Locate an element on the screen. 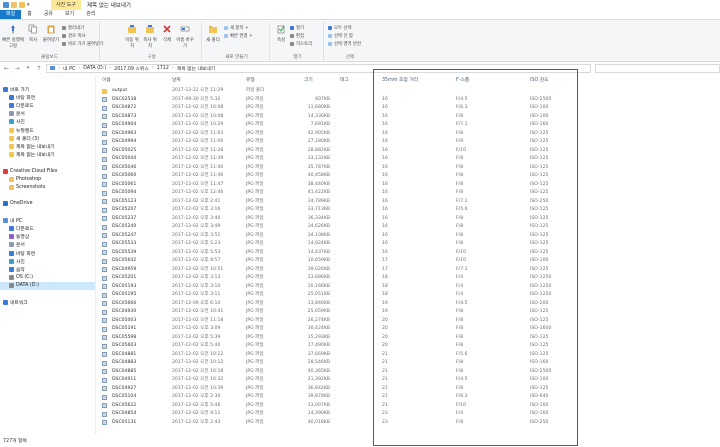 The height and width of the screenshot is (447, 720). nav-item: 네트워크 is located at coordinates (14, 302).